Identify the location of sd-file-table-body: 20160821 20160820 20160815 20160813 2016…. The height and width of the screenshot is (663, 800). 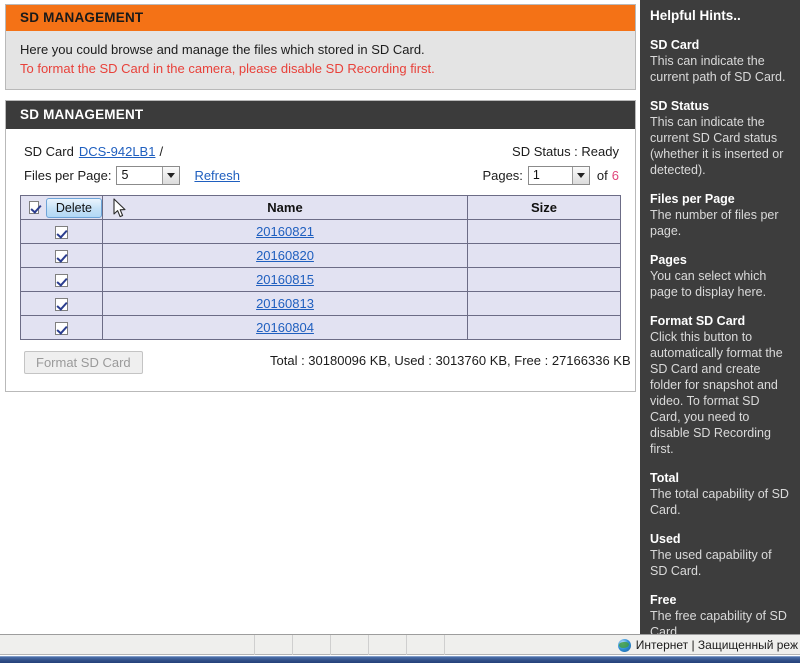
(320, 279).